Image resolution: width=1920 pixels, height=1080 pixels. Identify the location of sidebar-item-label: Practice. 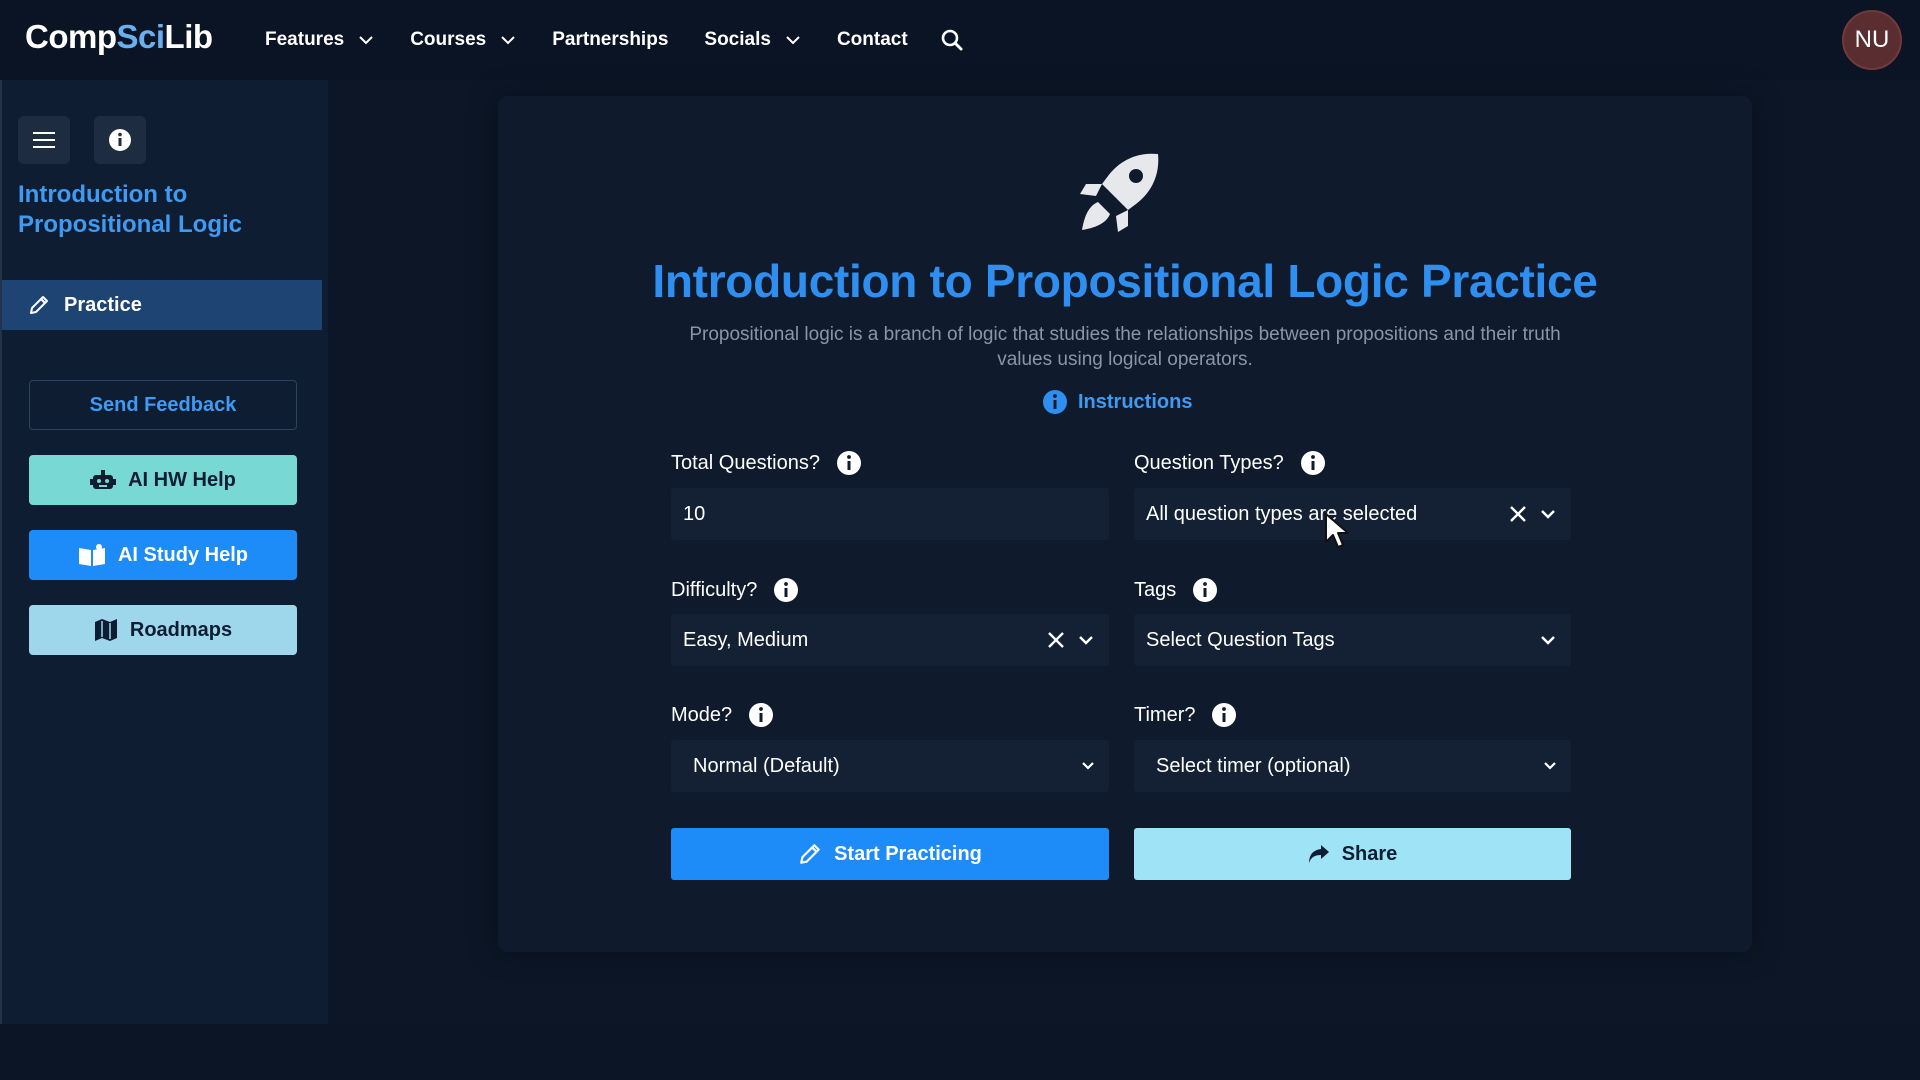
(103, 304).